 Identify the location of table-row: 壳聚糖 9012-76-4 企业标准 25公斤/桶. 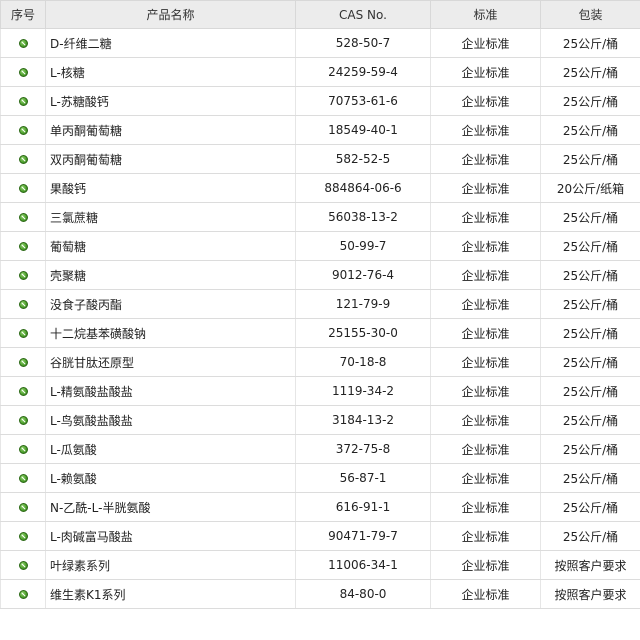
(320, 275).